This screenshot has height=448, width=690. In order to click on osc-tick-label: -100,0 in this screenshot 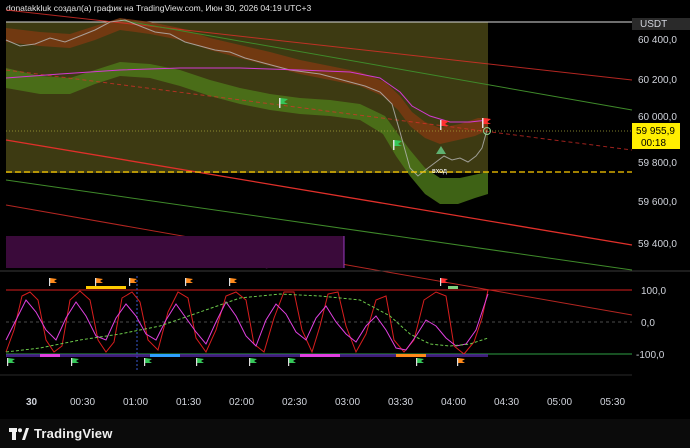, I will do `click(650, 355)`.